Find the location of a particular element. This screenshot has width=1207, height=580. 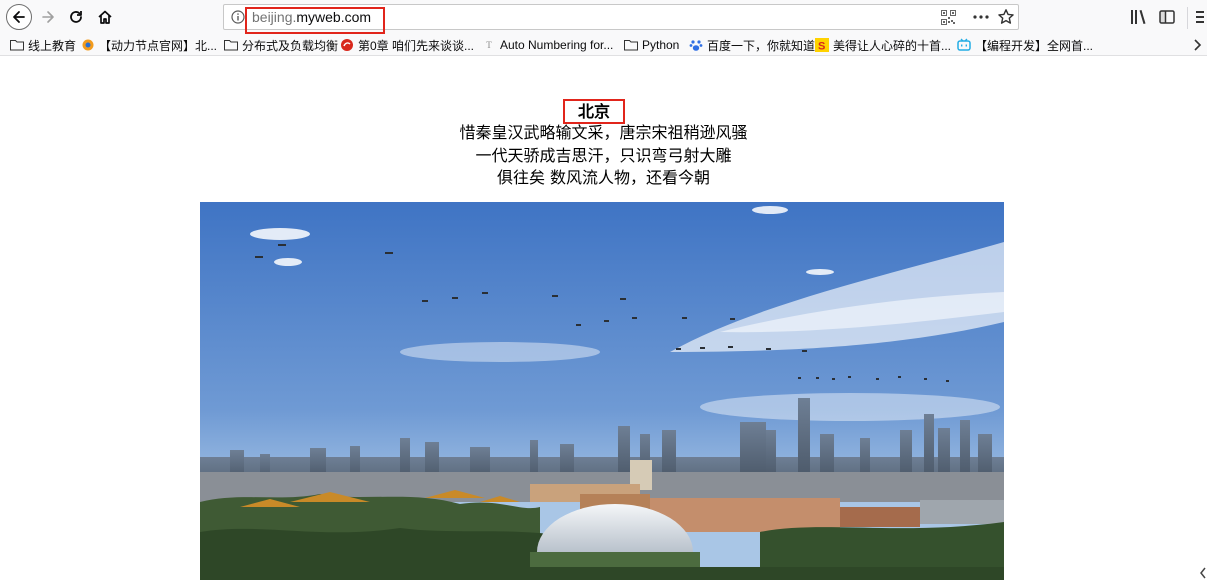

poem-line: 俱往矣 数风流人物，还看今朝 is located at coordinates (603, 177).